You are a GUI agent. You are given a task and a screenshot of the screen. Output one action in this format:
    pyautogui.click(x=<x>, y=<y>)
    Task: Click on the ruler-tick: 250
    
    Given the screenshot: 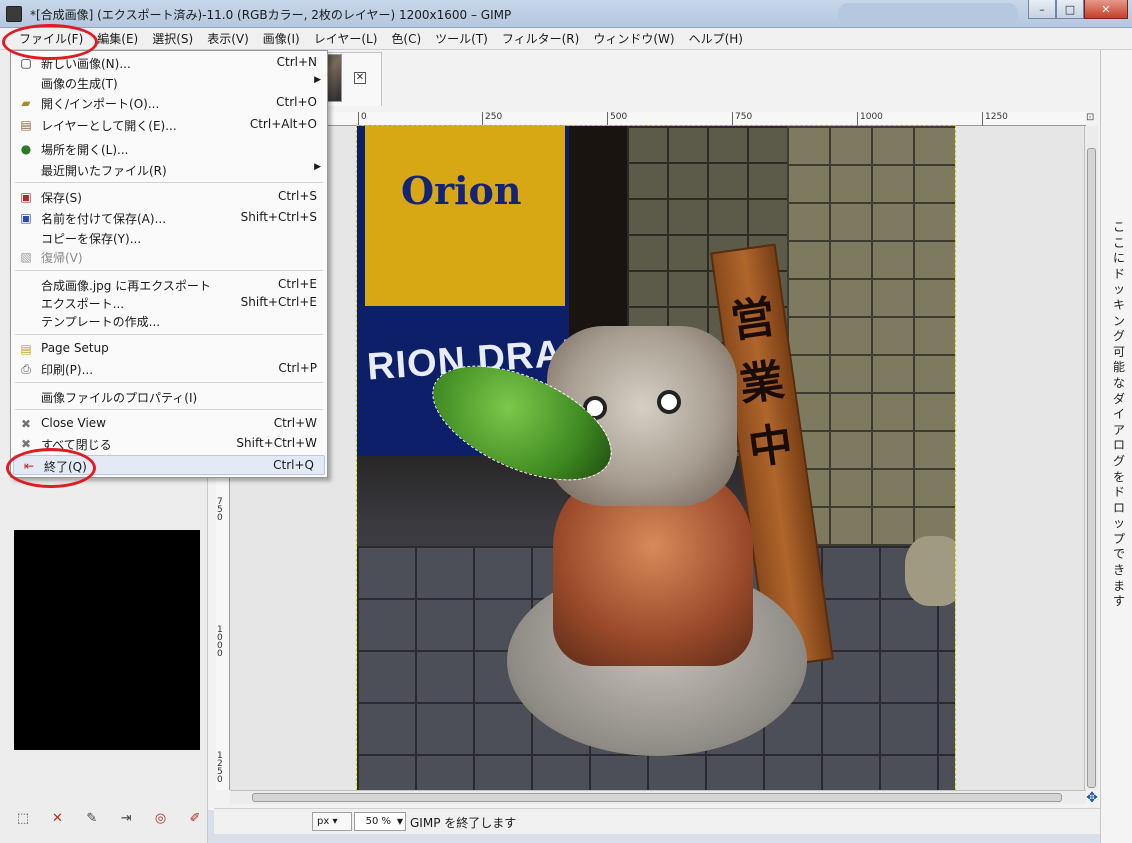 What is the action you would take?
    pyautogui.click(x=492, y=119)
    